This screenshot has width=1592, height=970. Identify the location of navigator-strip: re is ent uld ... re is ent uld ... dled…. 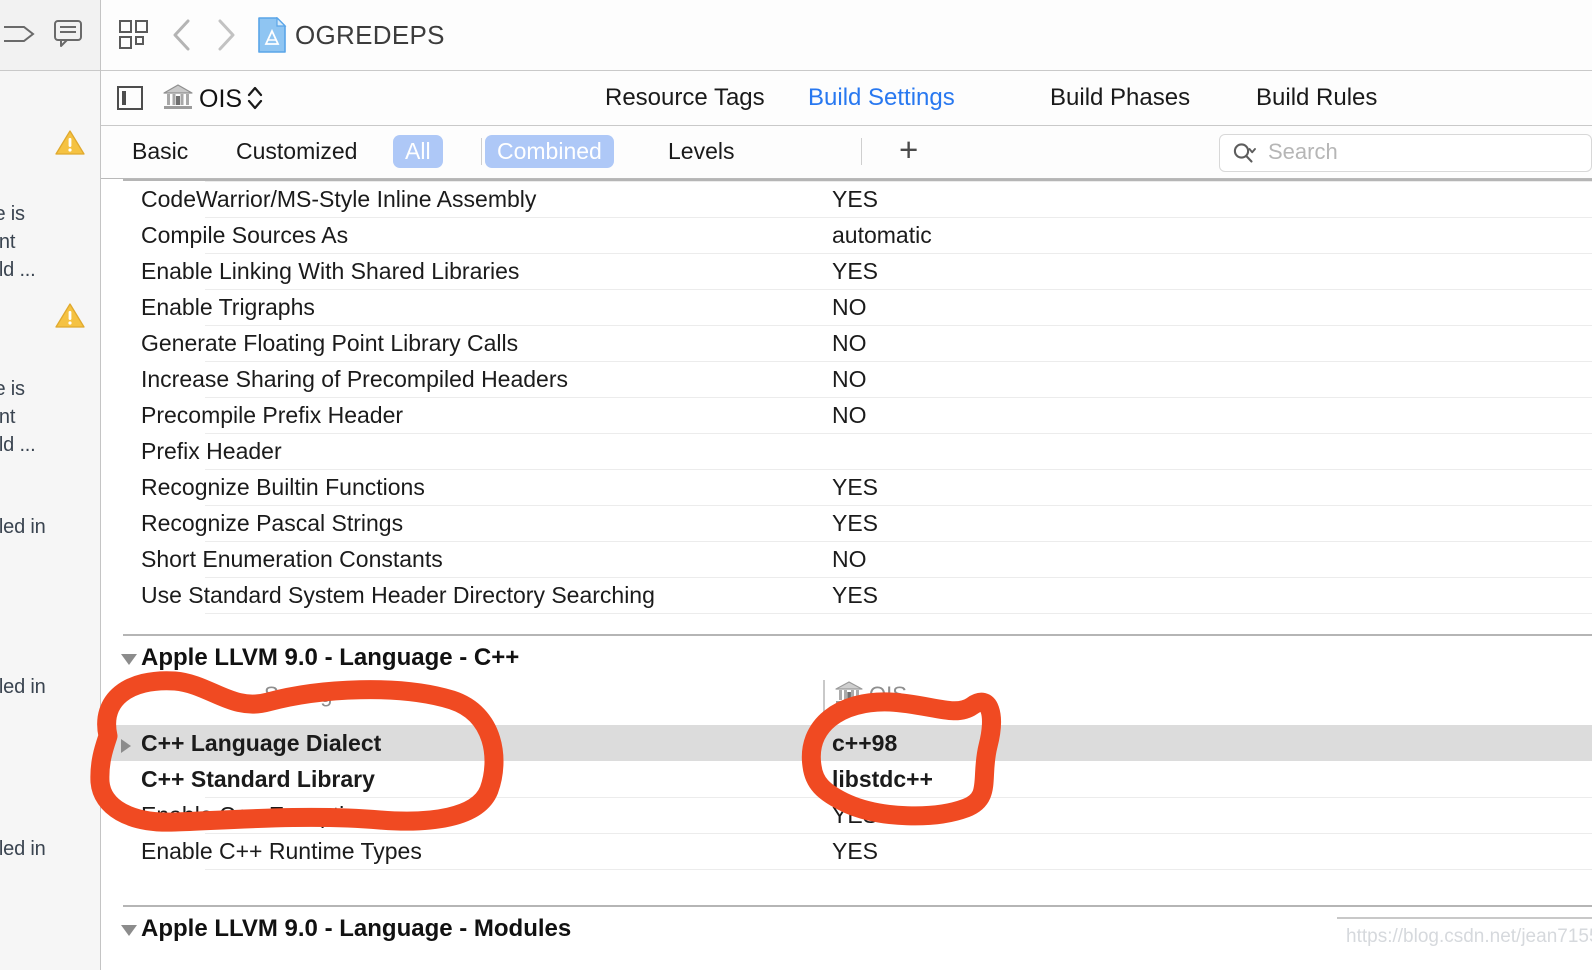
(50, 485).